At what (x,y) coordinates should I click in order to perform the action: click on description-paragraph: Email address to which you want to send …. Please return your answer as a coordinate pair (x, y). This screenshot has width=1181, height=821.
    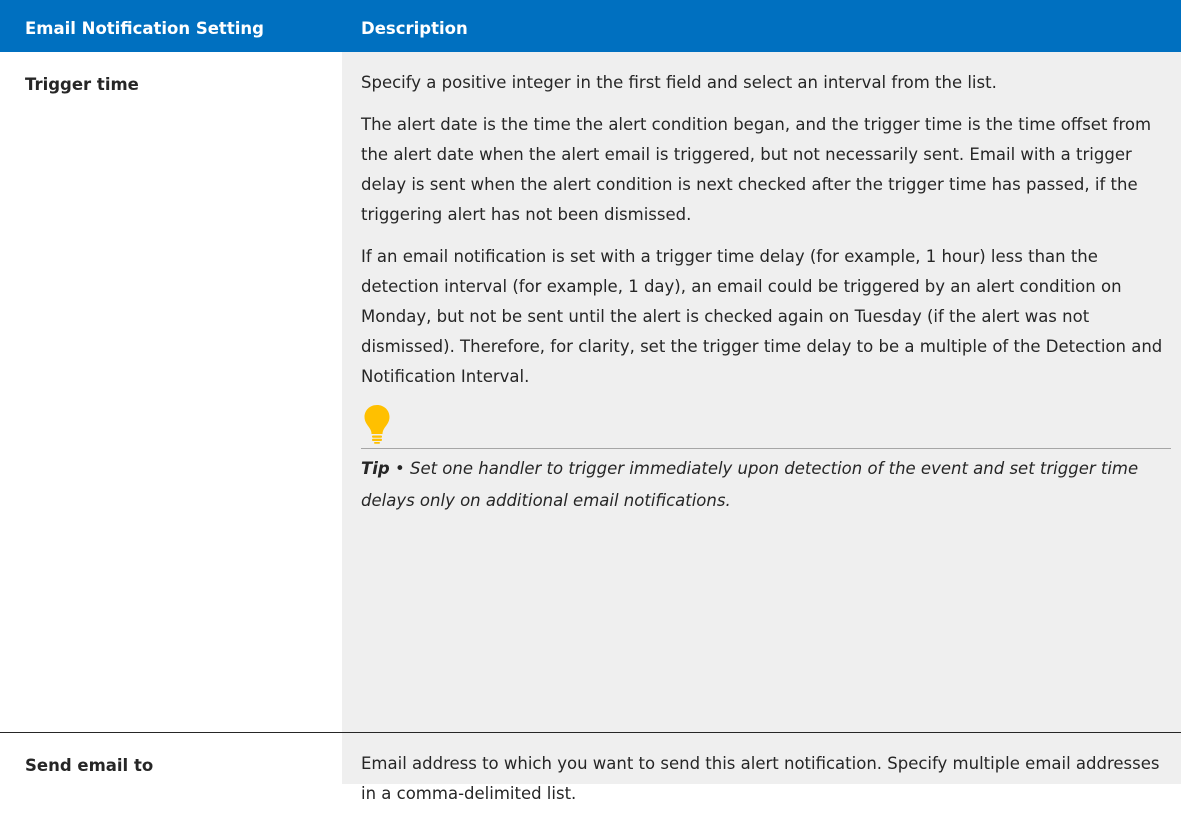
    Looking at the image, I should click on (760, 778).